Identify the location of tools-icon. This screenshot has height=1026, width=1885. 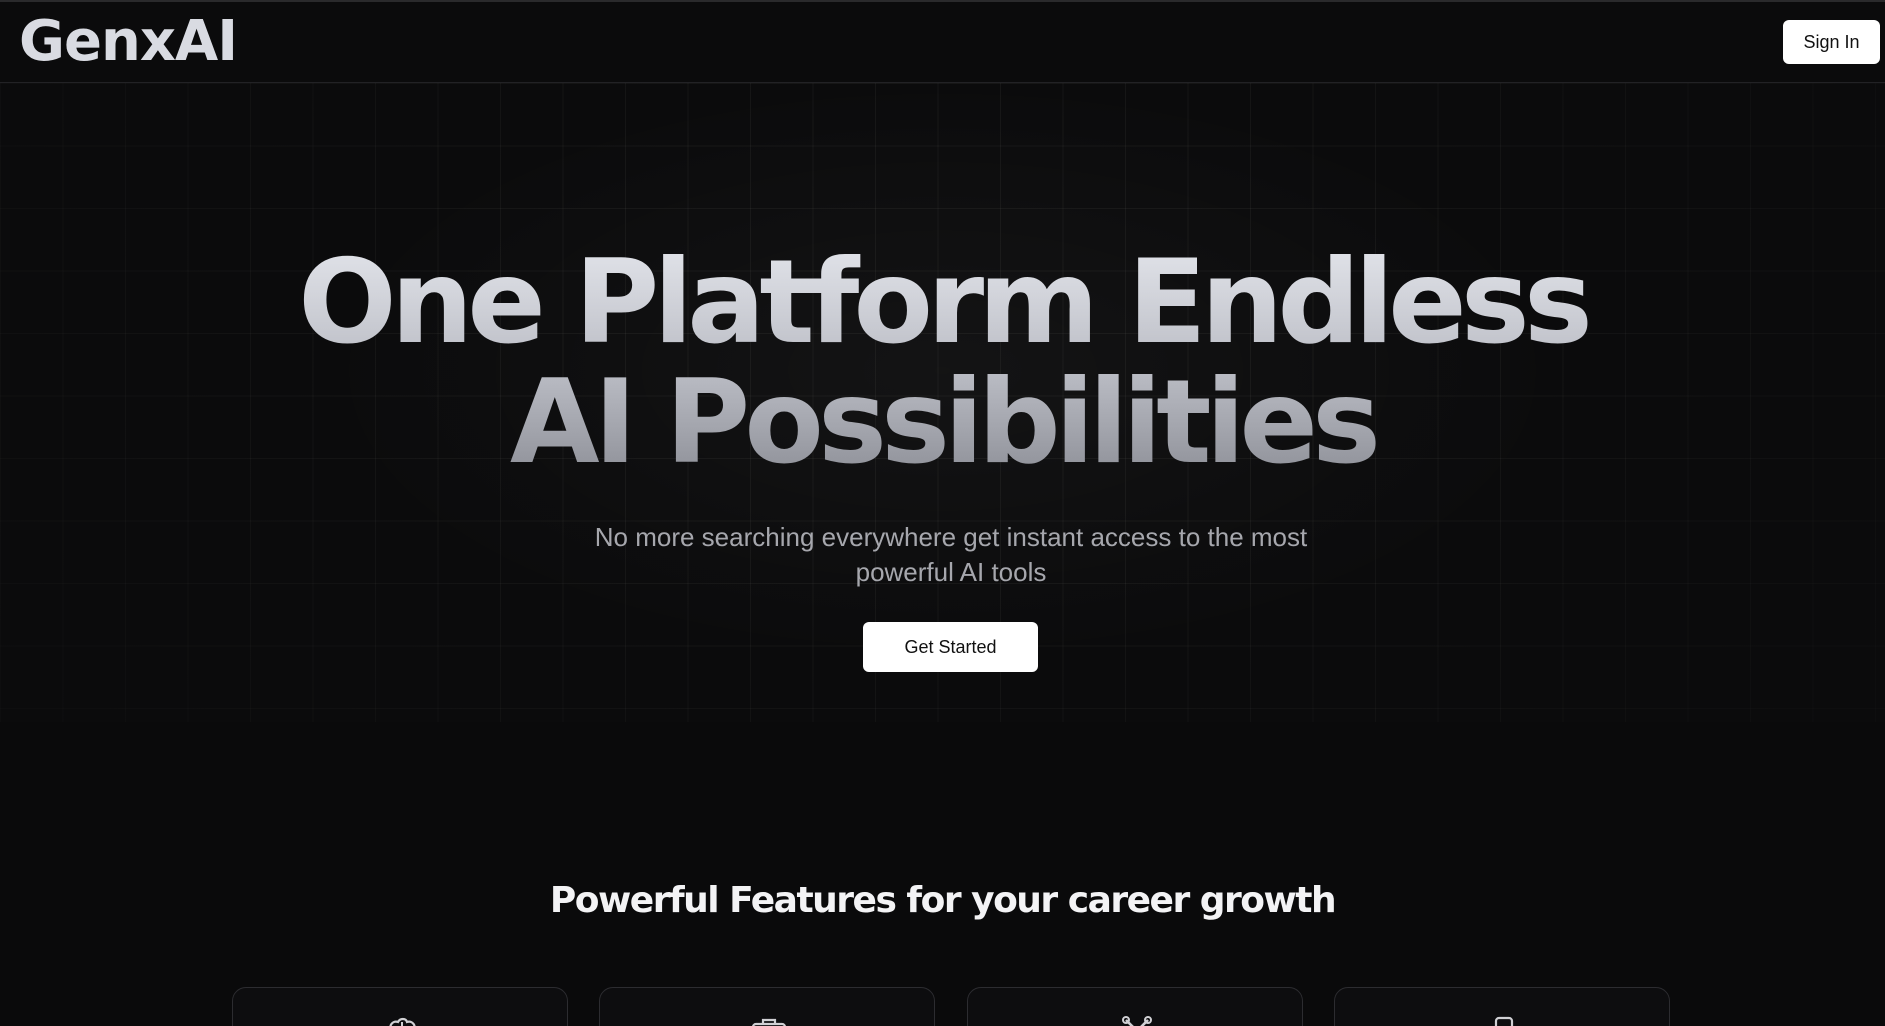
(1137, 1021).